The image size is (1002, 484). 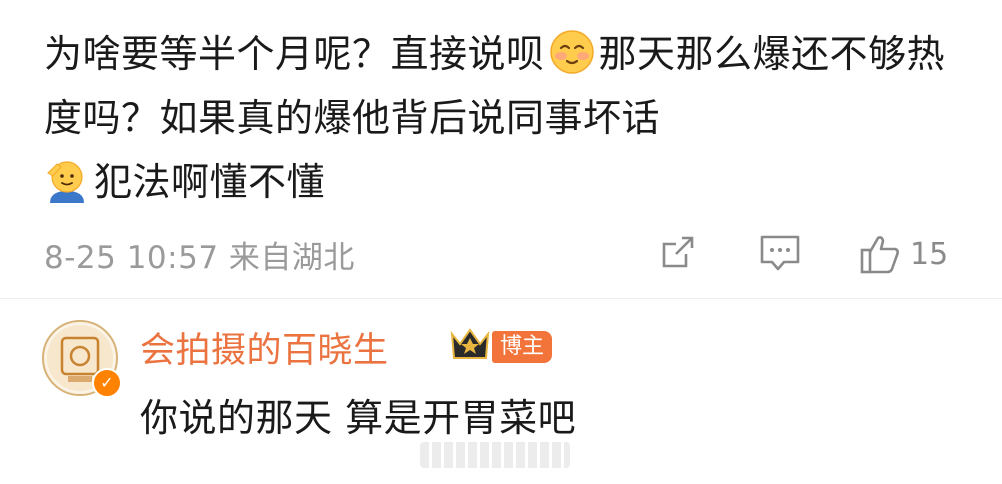 What do you see at coordinates (107, 383) in the screenshot?
I see `verified-badge-icon: ✓` at bounding box center [107, 383].